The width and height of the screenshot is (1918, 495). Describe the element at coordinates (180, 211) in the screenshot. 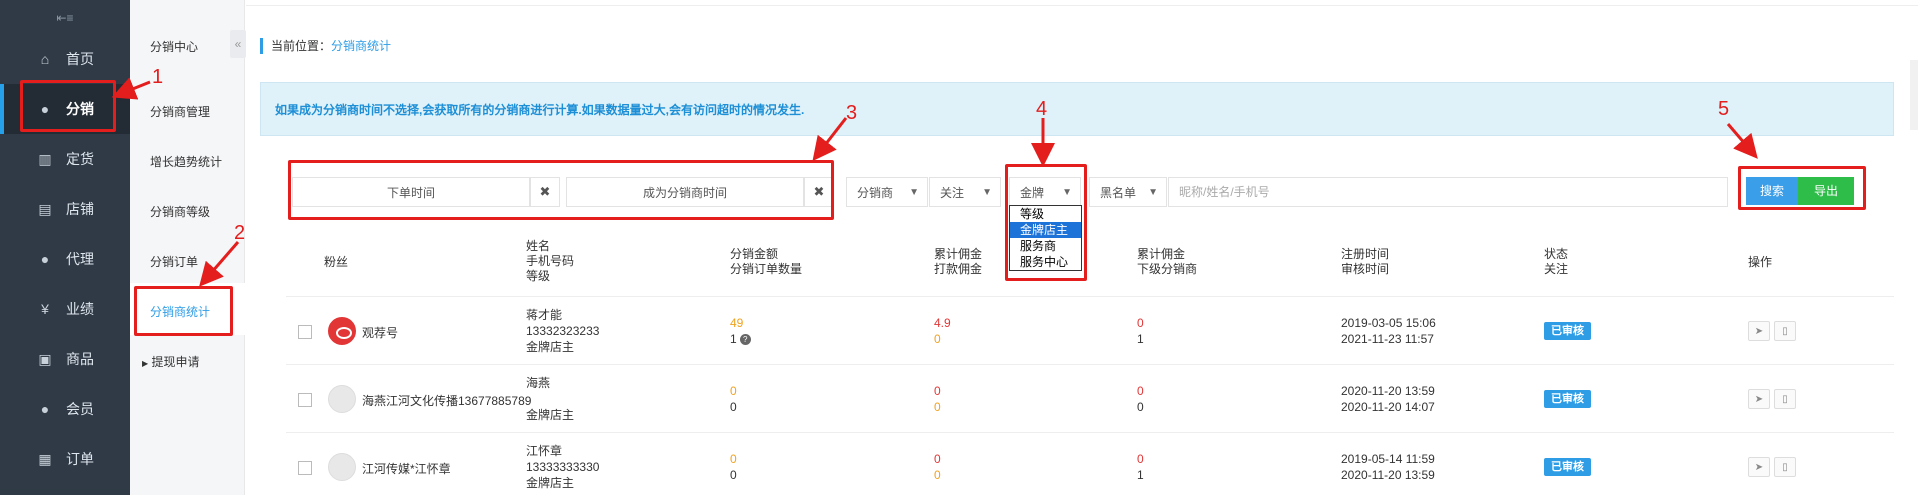

I see `subnav-item-level: 分销商等级` at that location.